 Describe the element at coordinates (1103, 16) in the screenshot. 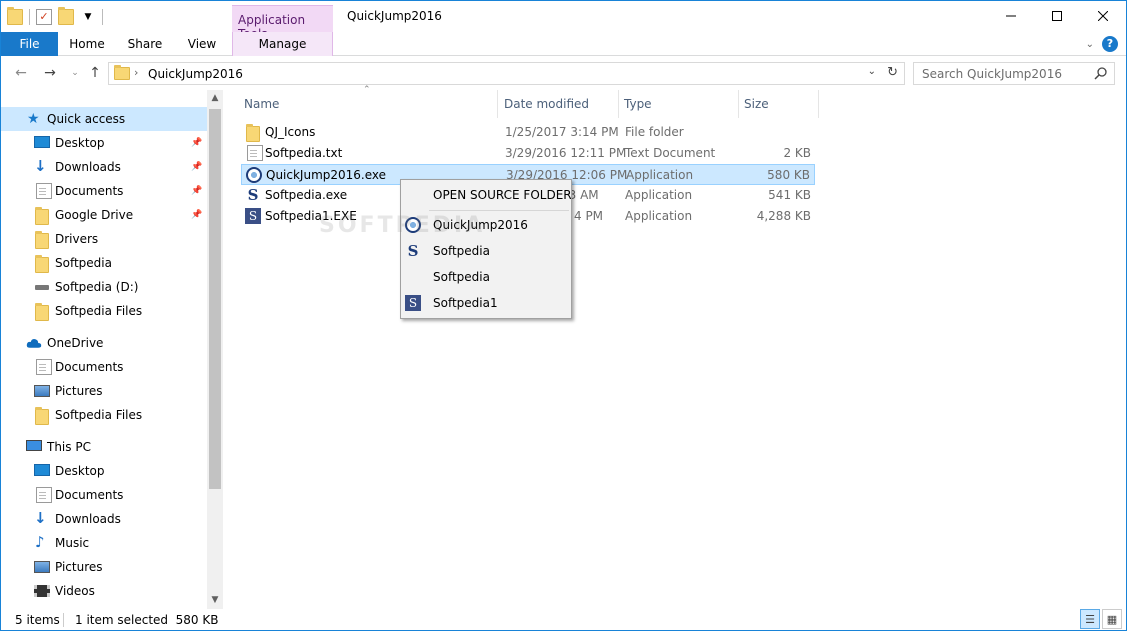

I see `close-button` at that location.